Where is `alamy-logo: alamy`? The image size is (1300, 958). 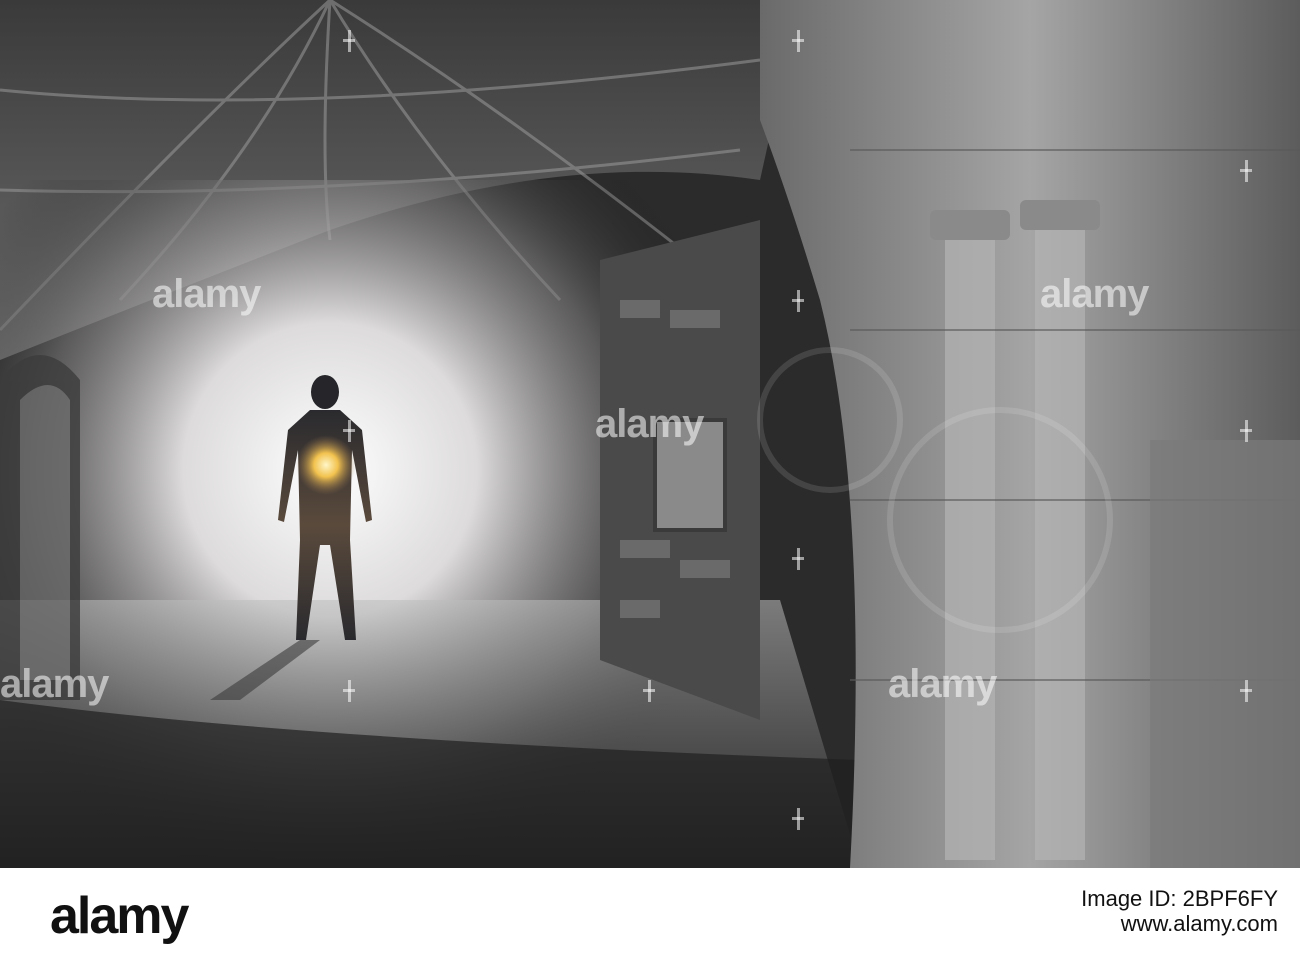
alamy-logo: alamy is located at coordinates (119, 916).